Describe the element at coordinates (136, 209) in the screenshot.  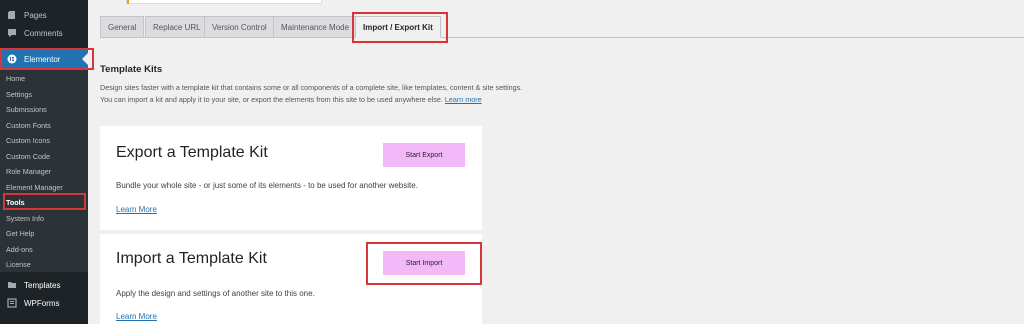
I see `export-learn-more-link: Learn More` at that location.